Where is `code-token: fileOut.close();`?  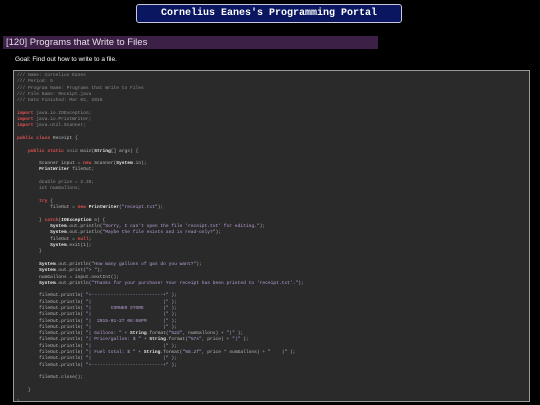
code-token: fileOut.close(); is located at coordinates (50, 378).